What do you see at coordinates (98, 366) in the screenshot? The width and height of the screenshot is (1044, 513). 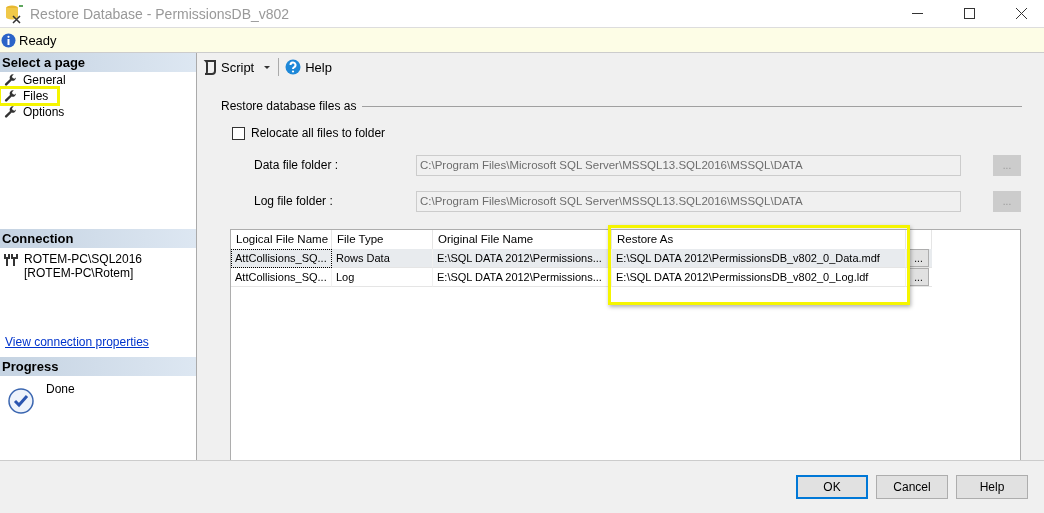 I see `section-heading: Progress` at bounding box center [98, 366].